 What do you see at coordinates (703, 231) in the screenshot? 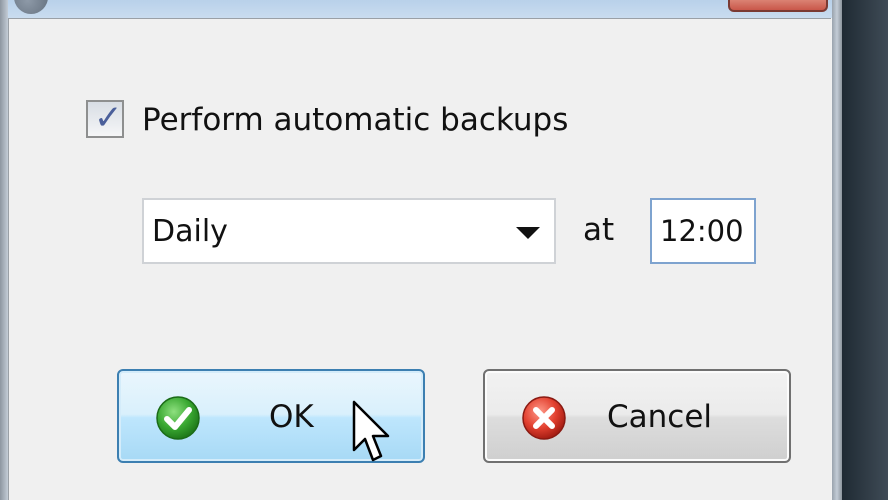
I see `time-input` at bounding box center [703, 231].